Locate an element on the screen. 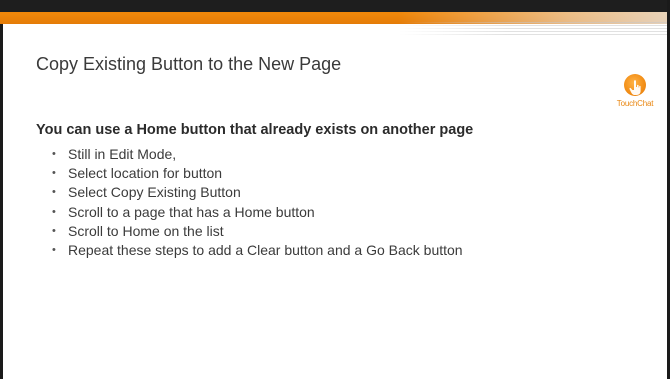 This screenshot has width=670, height=379. bullet-item: • Still in Edit Mode, is located at coordinates (332, 154).